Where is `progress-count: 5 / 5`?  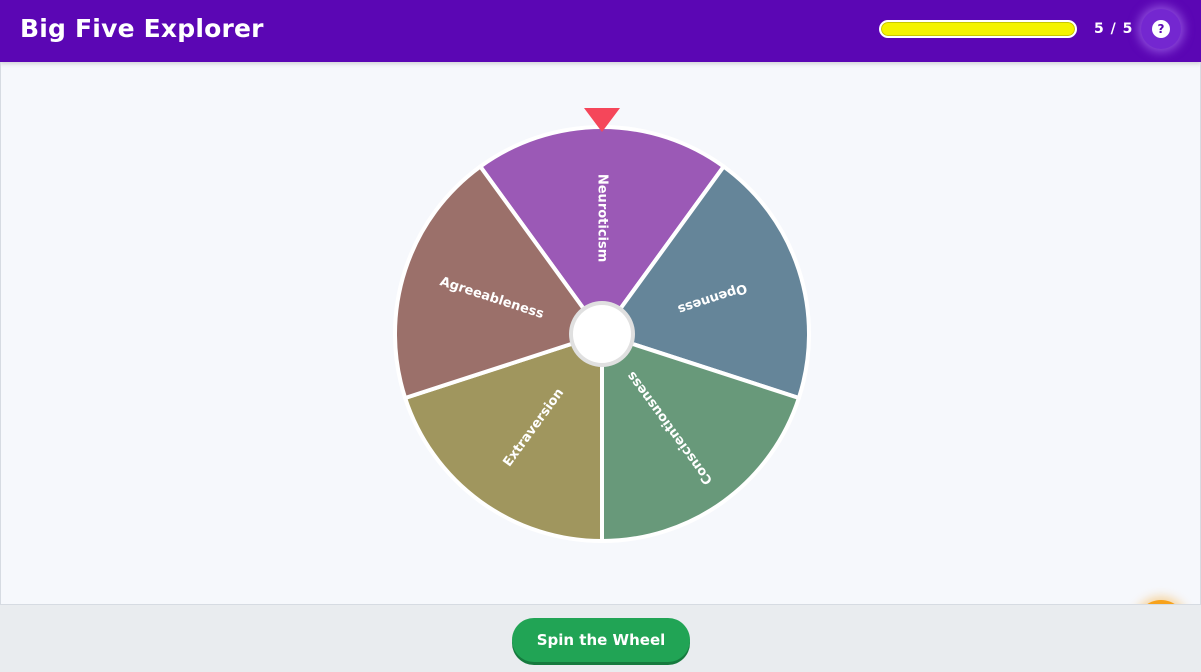
progress-count: 5 / 5 is located at coordinates (1114, 29).